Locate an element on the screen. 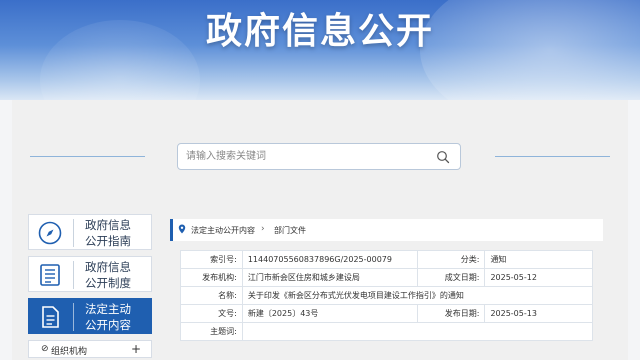 Image resolution: width=640 pixels, height=360 pixels. field-label: 主题词: is located at coordinates (211, 331).